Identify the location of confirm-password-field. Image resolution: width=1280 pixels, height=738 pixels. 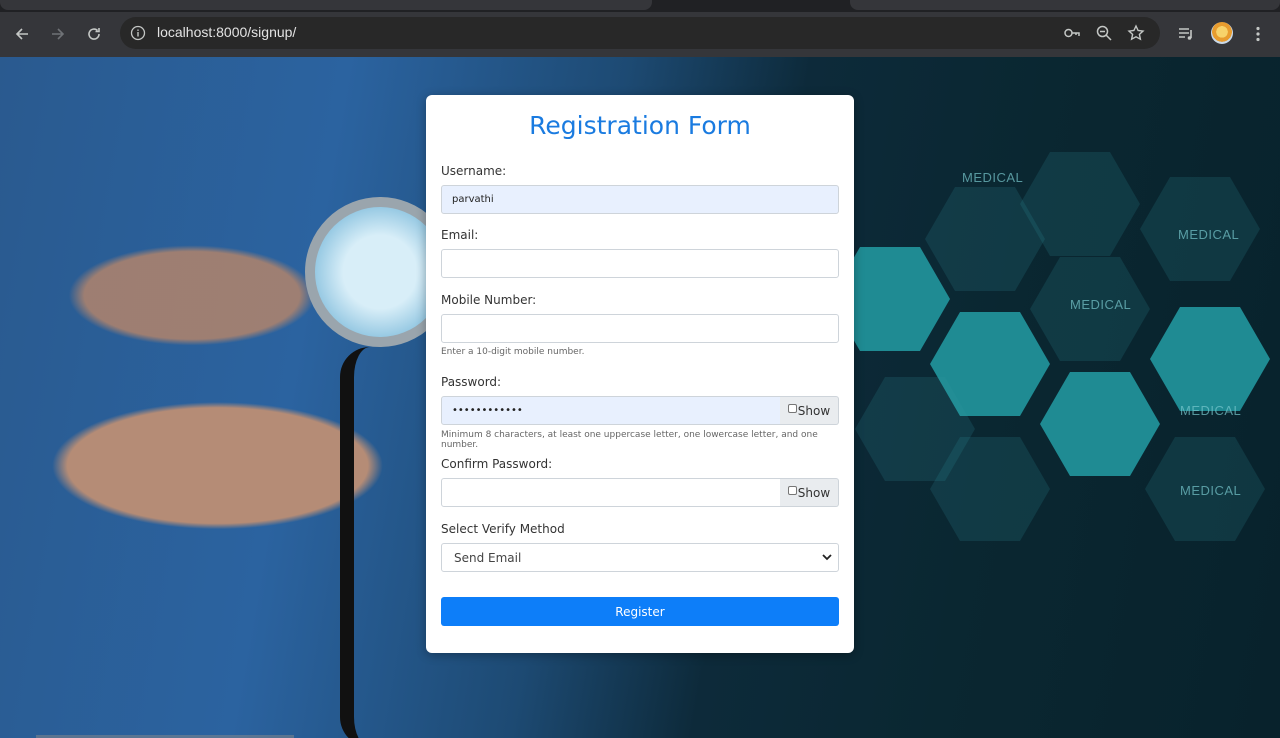
(611, 492).